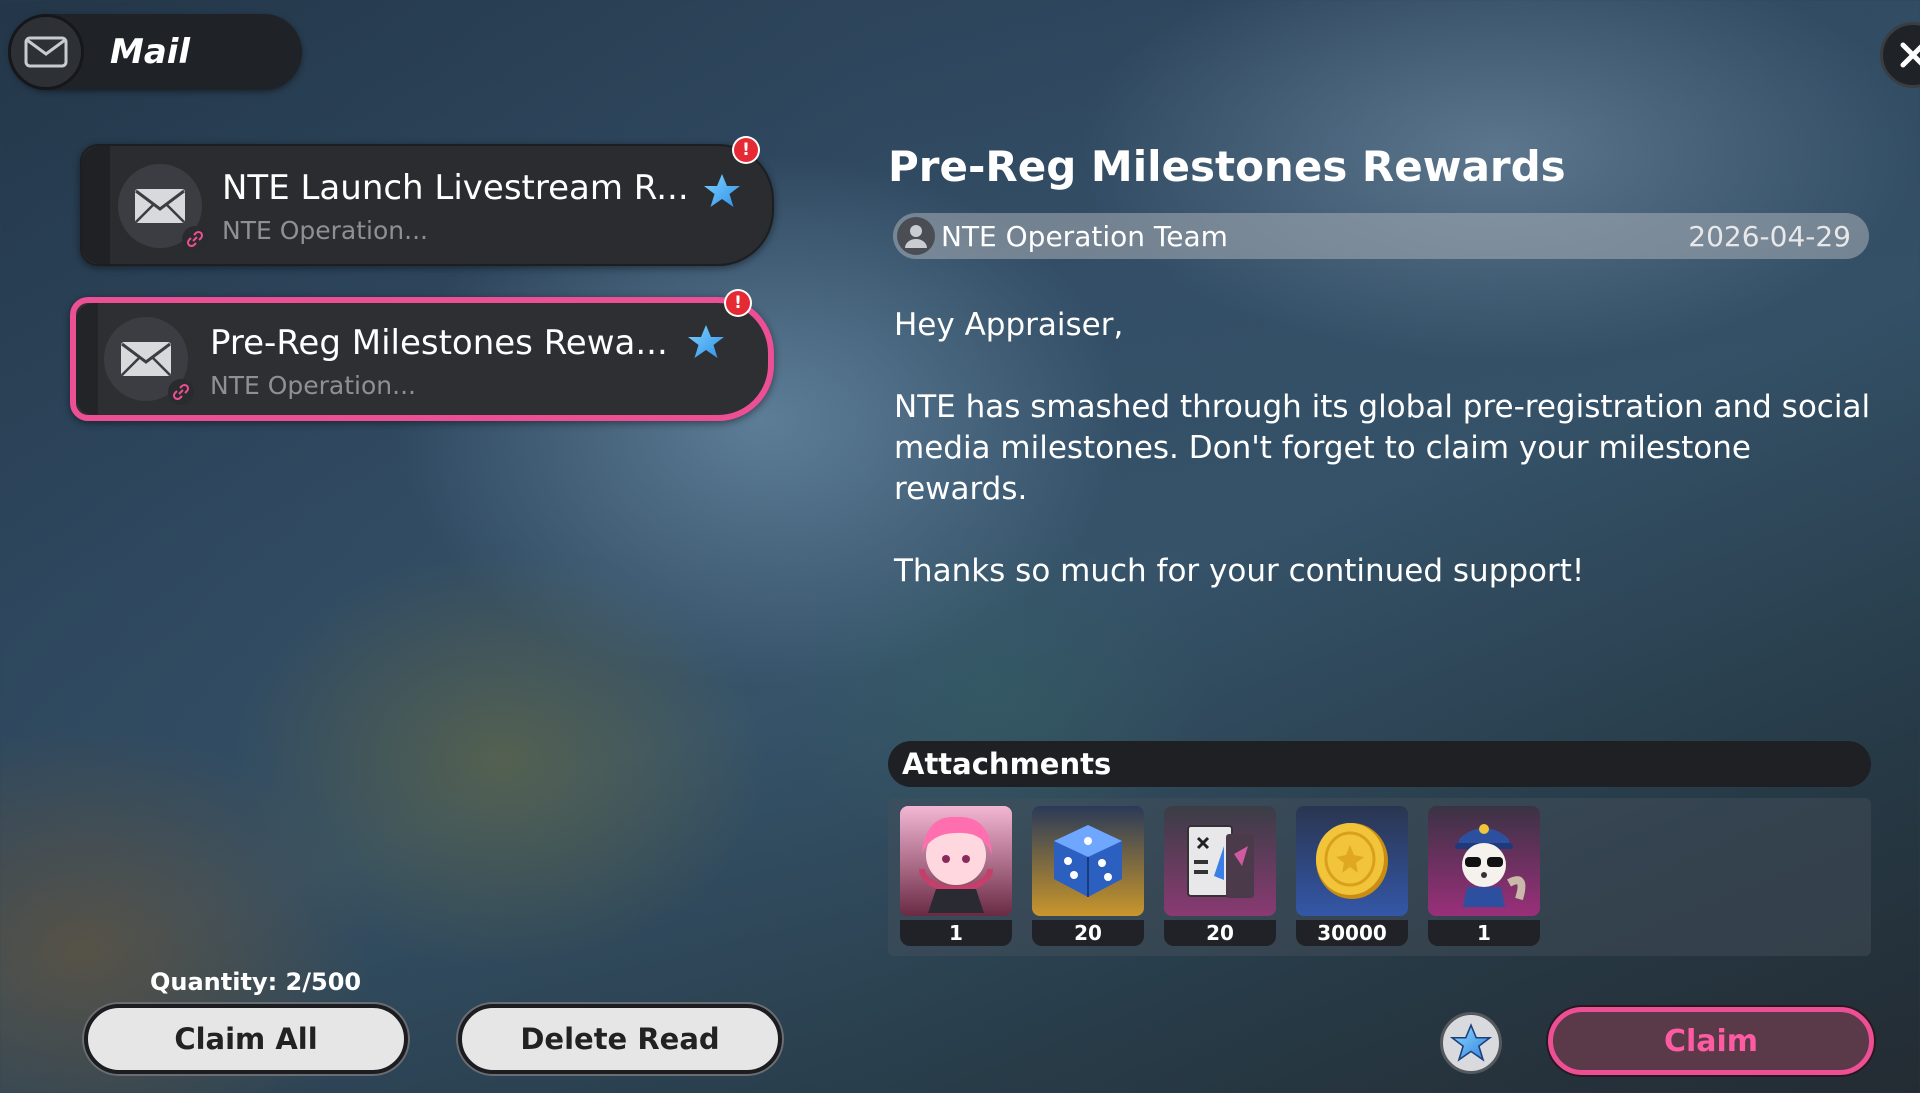  I want to click on mail-date: 2026-04-29, so click(1769, 236).